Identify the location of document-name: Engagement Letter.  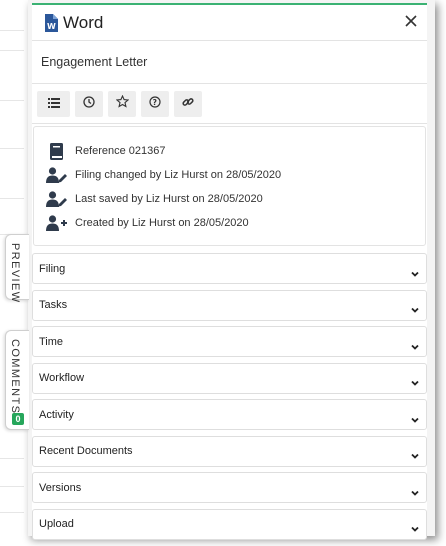
(229, 62).